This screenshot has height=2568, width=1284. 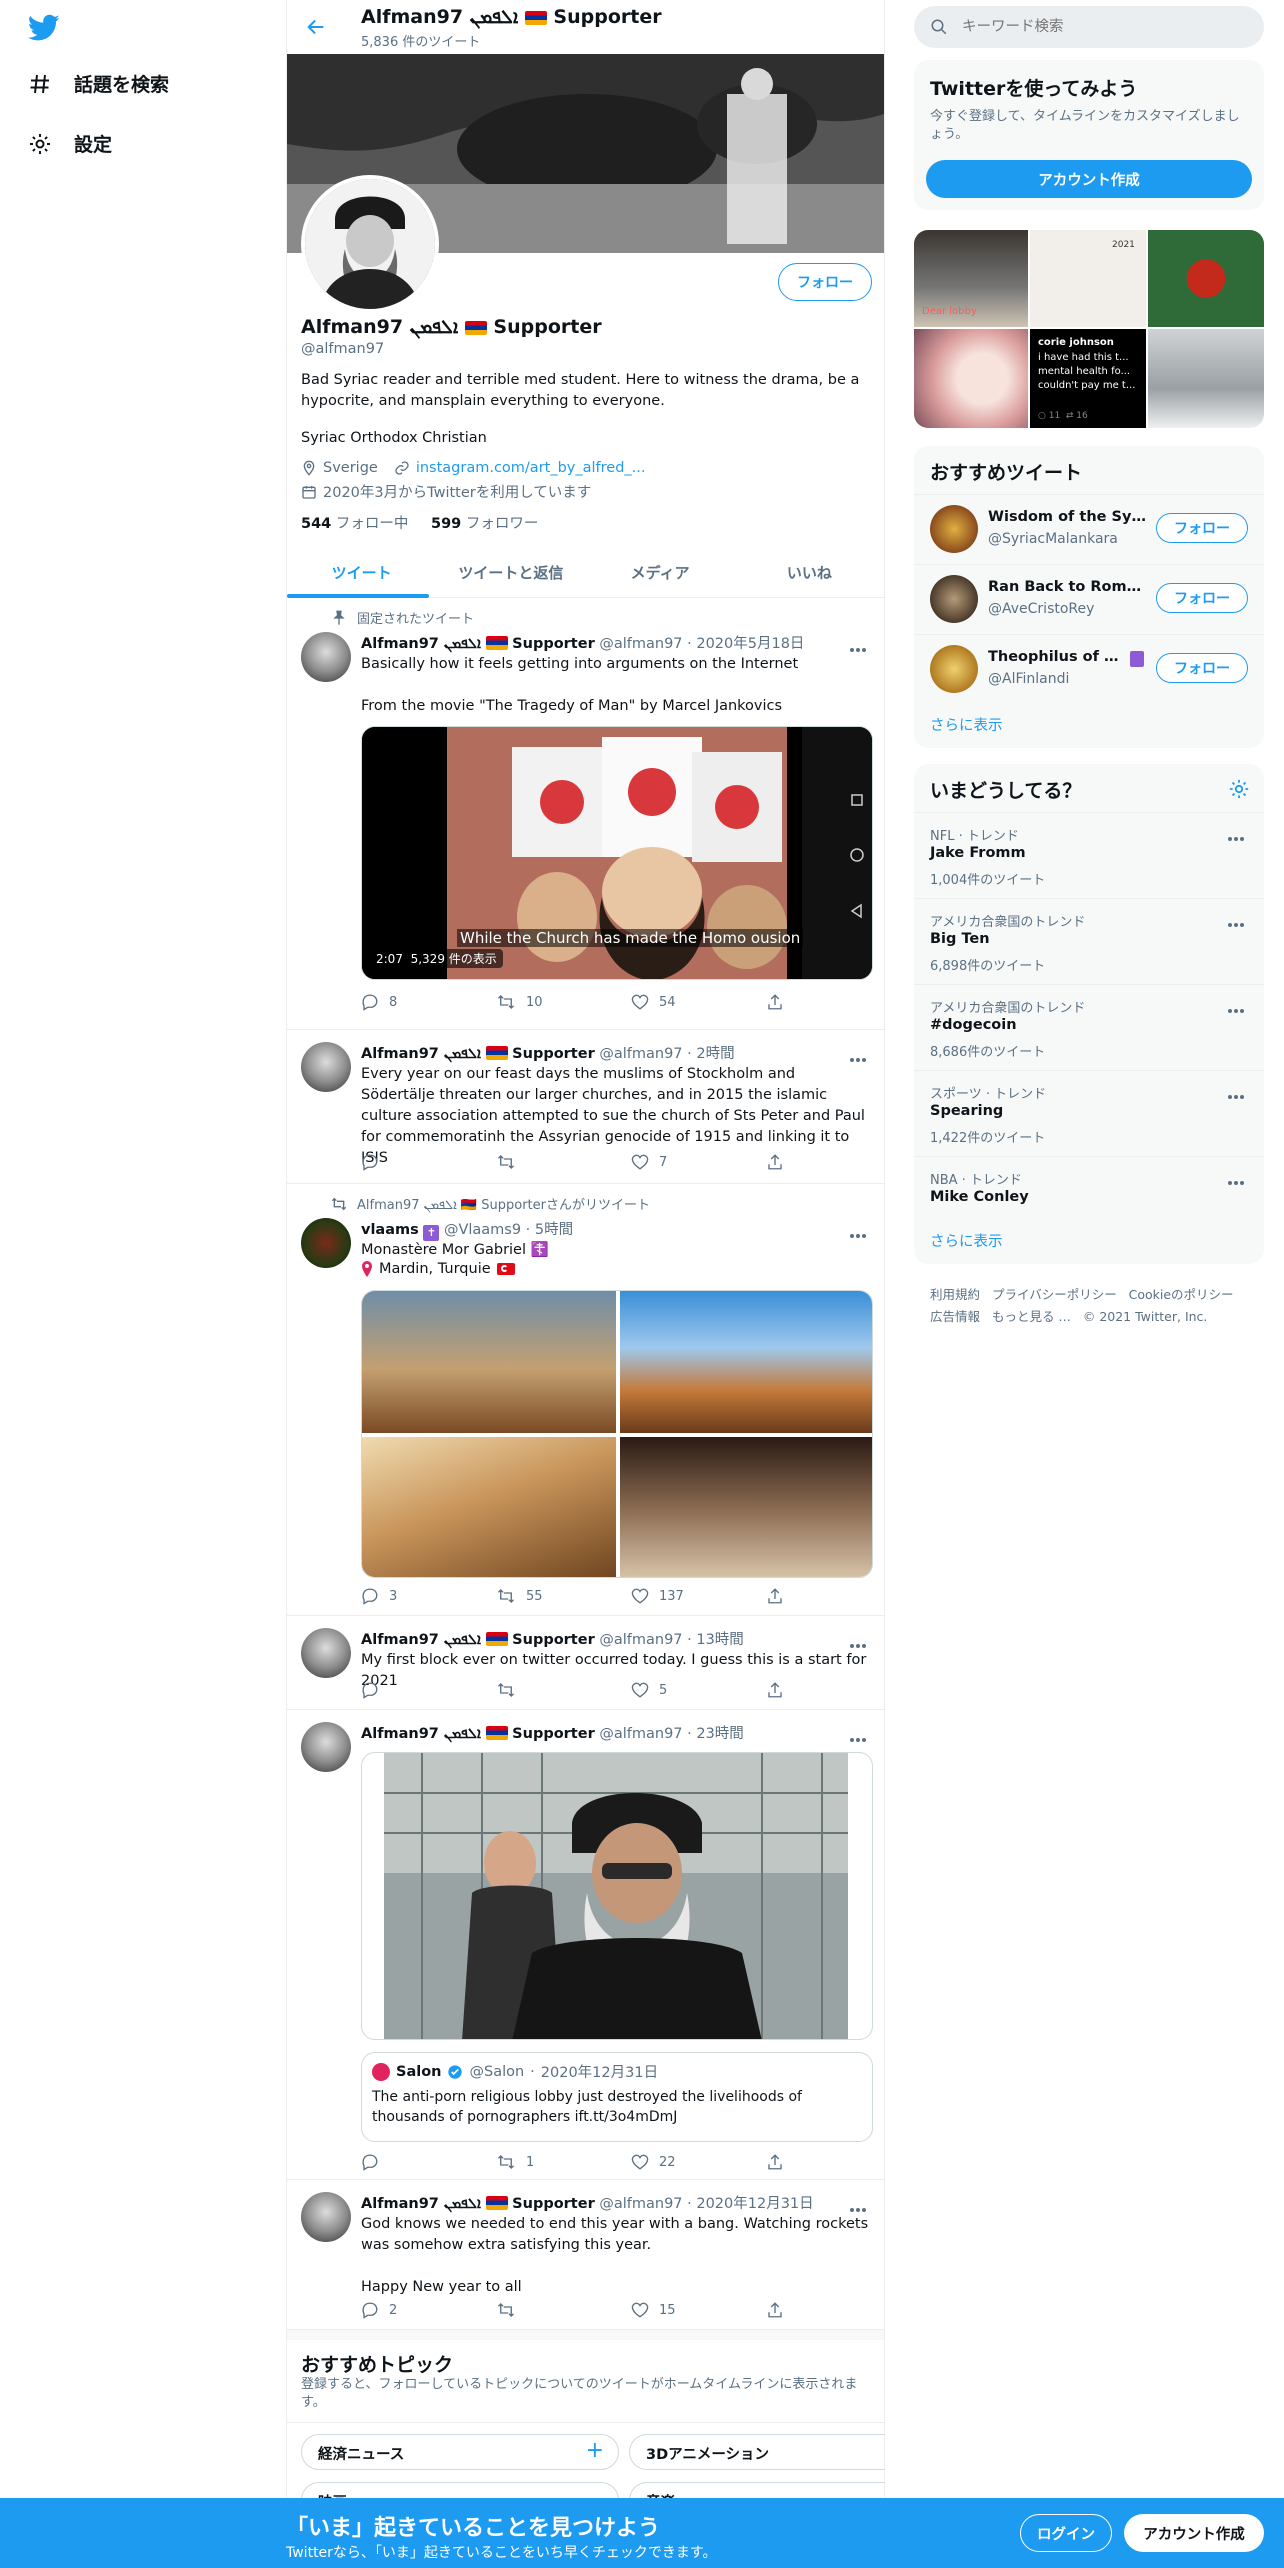 I want to click on settings-gear-icon, so click(x=1239, y=789).